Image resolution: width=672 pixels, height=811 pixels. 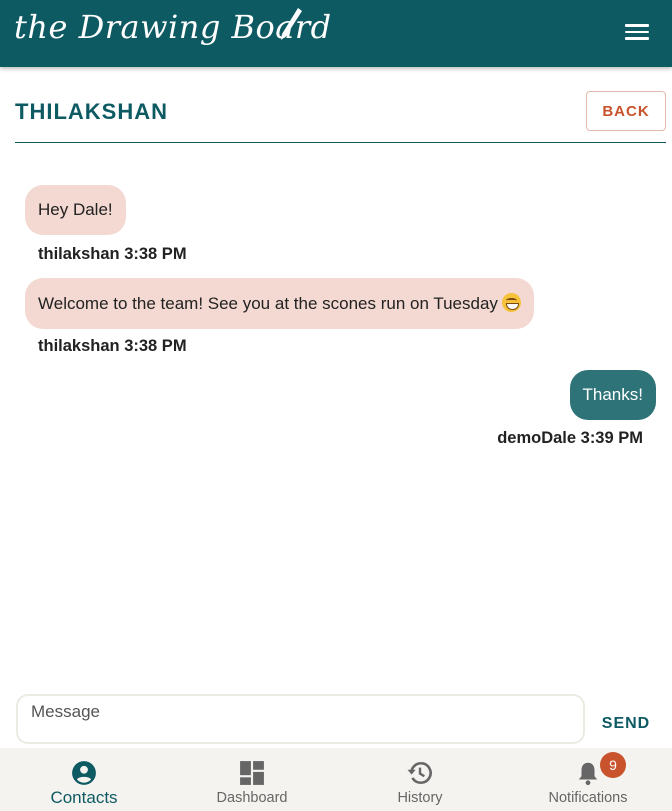 I want to click on dashboard-icon, so click(x=252, y=773).